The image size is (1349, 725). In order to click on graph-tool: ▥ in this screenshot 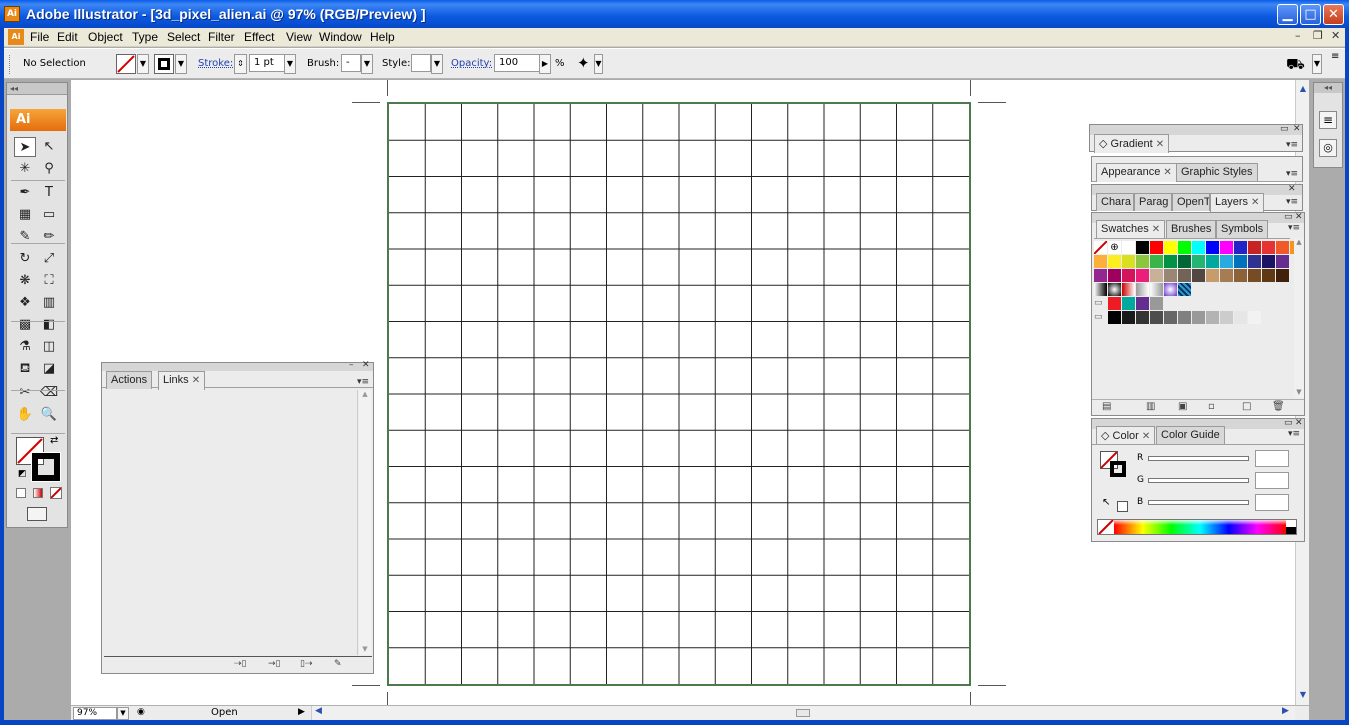, I will do `click(49, 303)`.